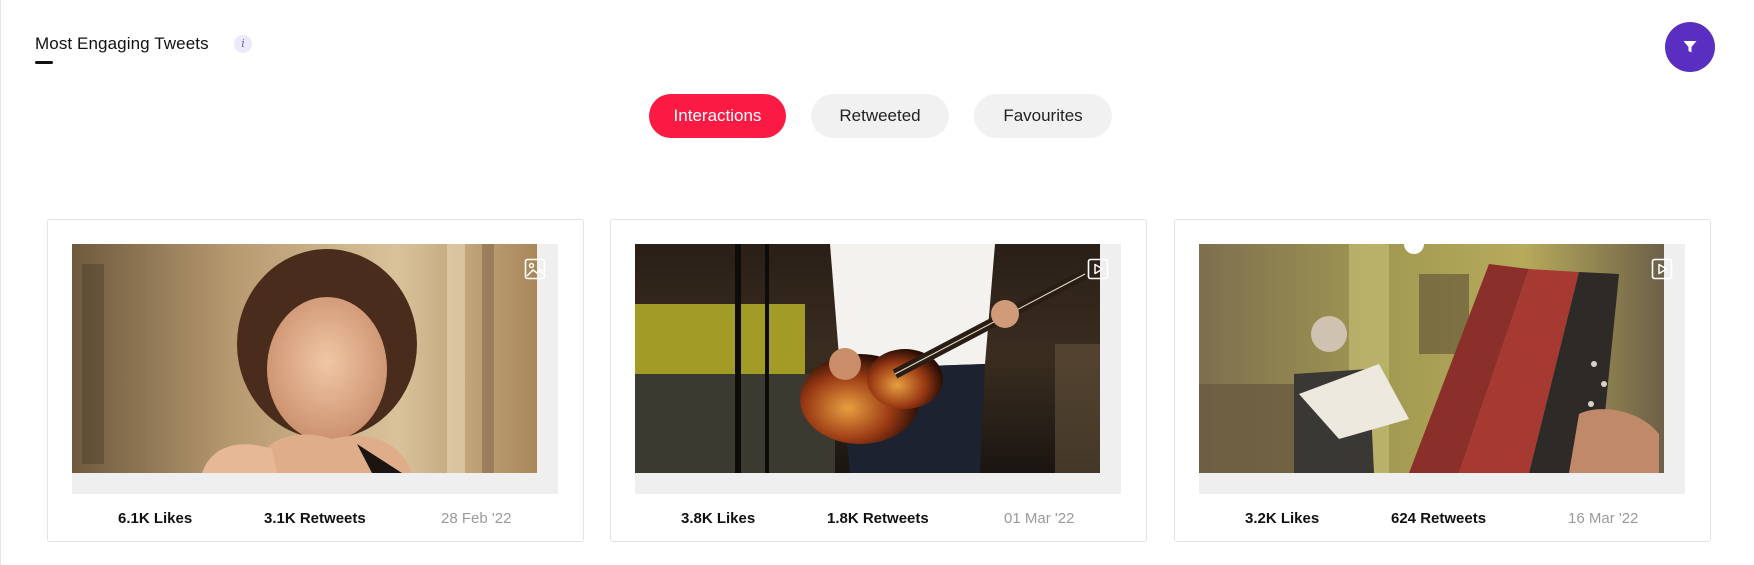 The width and height of the screenshot is (1754, 565). I want to click on tweet-stats: 6.1K Likes 3.1K Retweets 28 Feb '22, so click(315, 520).